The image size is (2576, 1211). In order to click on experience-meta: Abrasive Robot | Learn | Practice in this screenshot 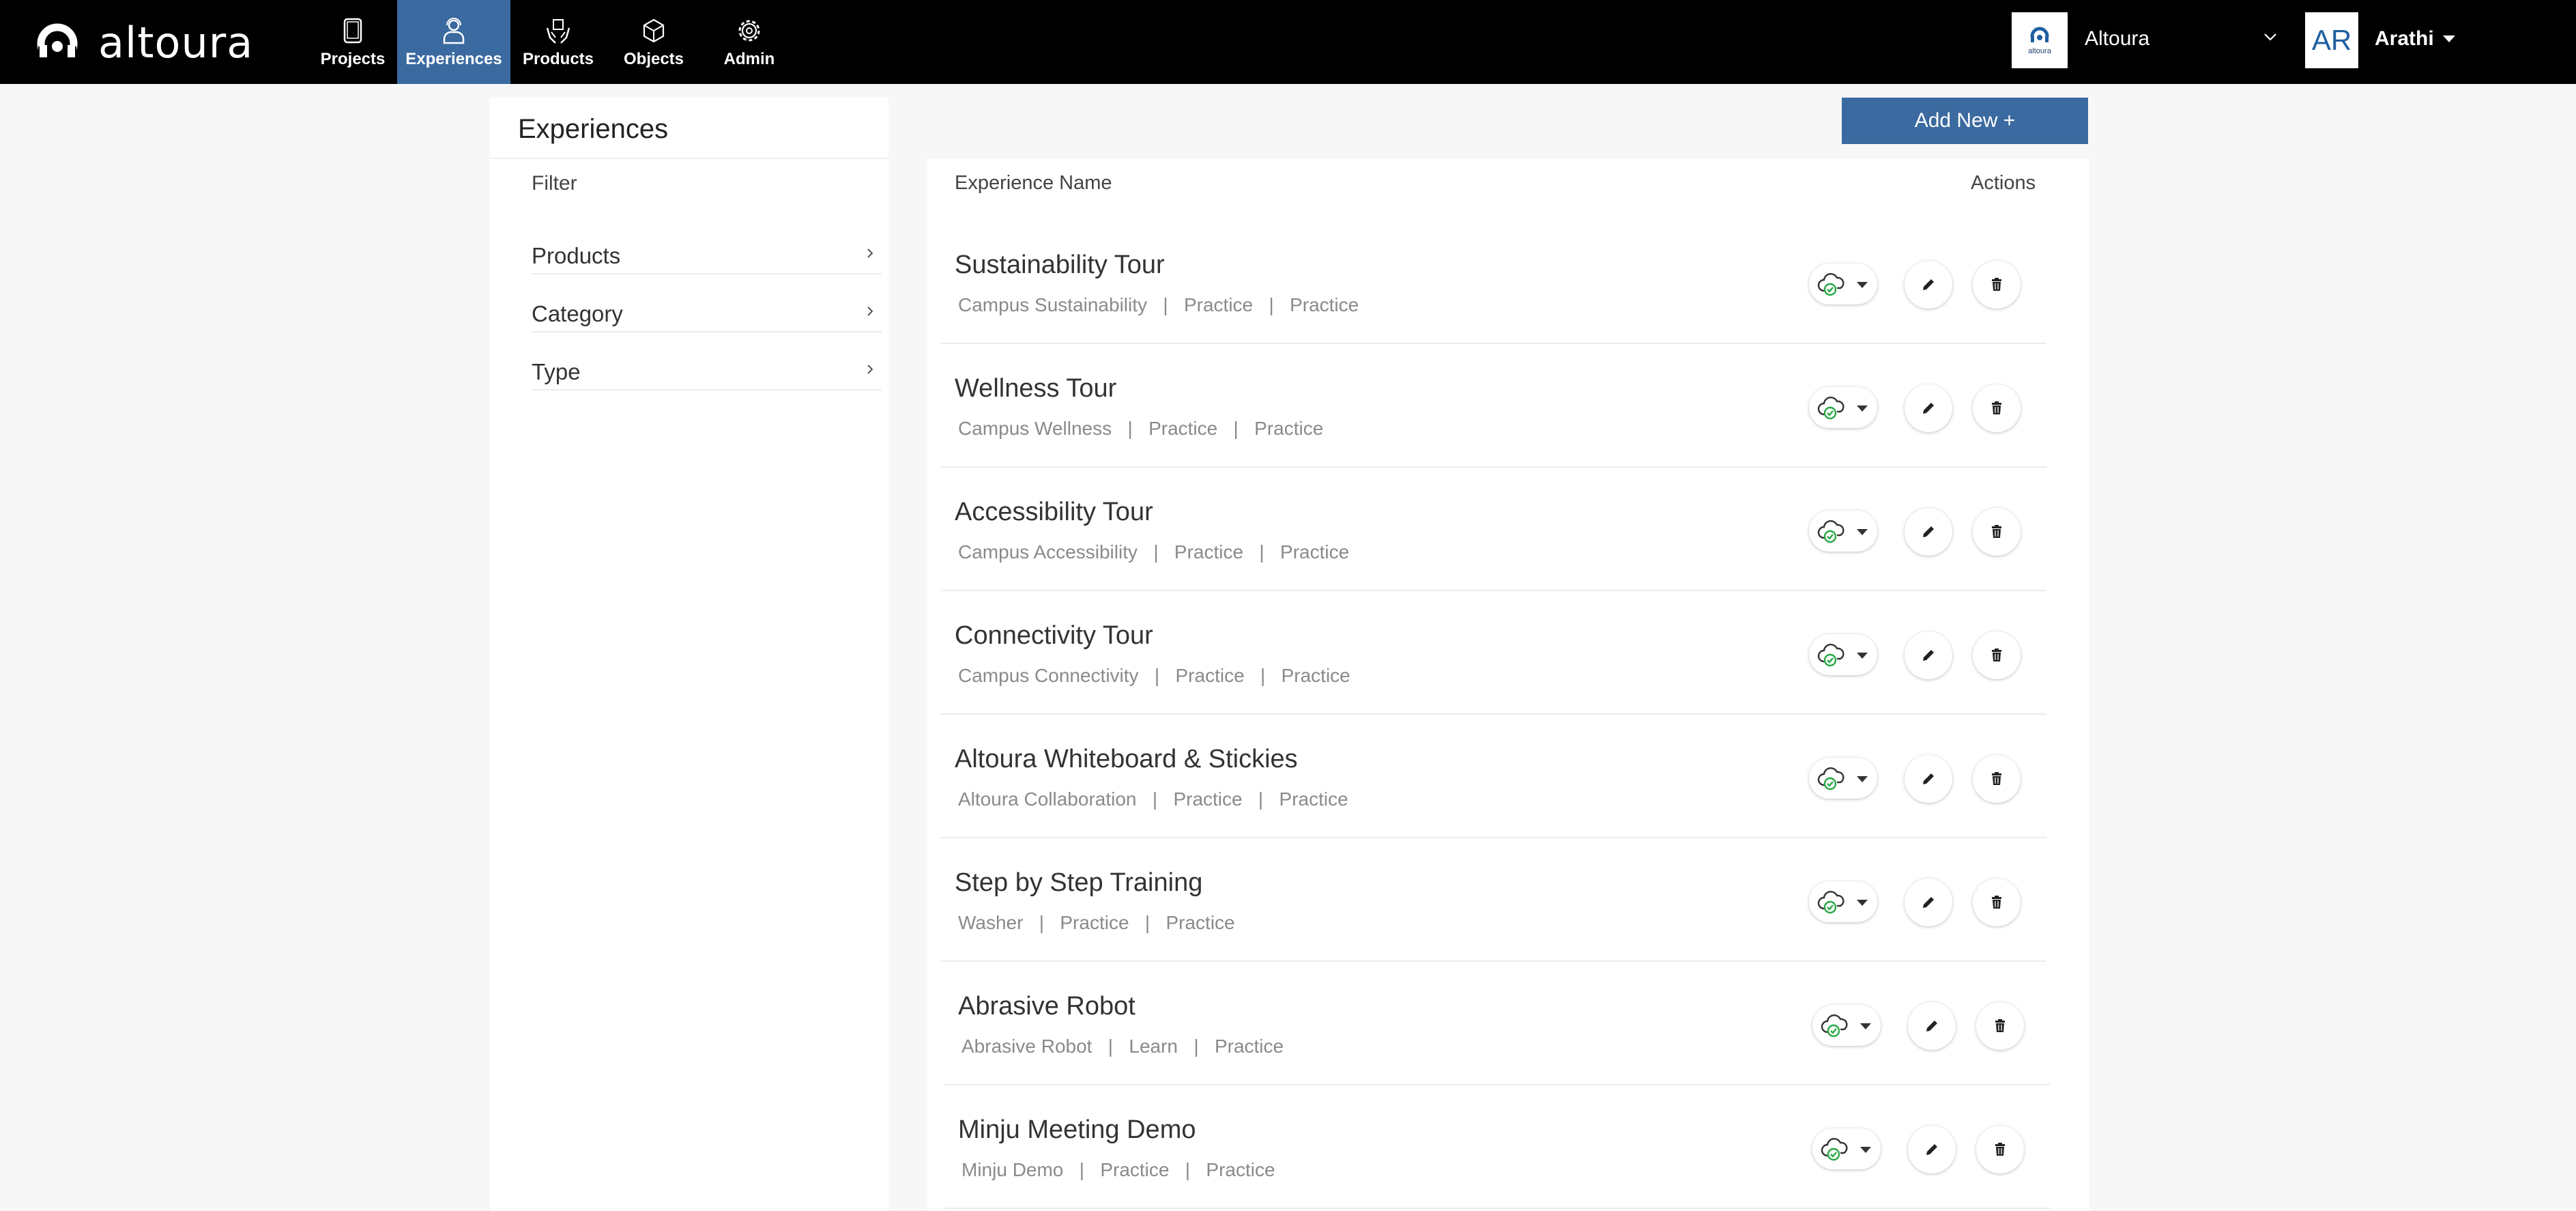, I will do `click(1122, 1046)`.